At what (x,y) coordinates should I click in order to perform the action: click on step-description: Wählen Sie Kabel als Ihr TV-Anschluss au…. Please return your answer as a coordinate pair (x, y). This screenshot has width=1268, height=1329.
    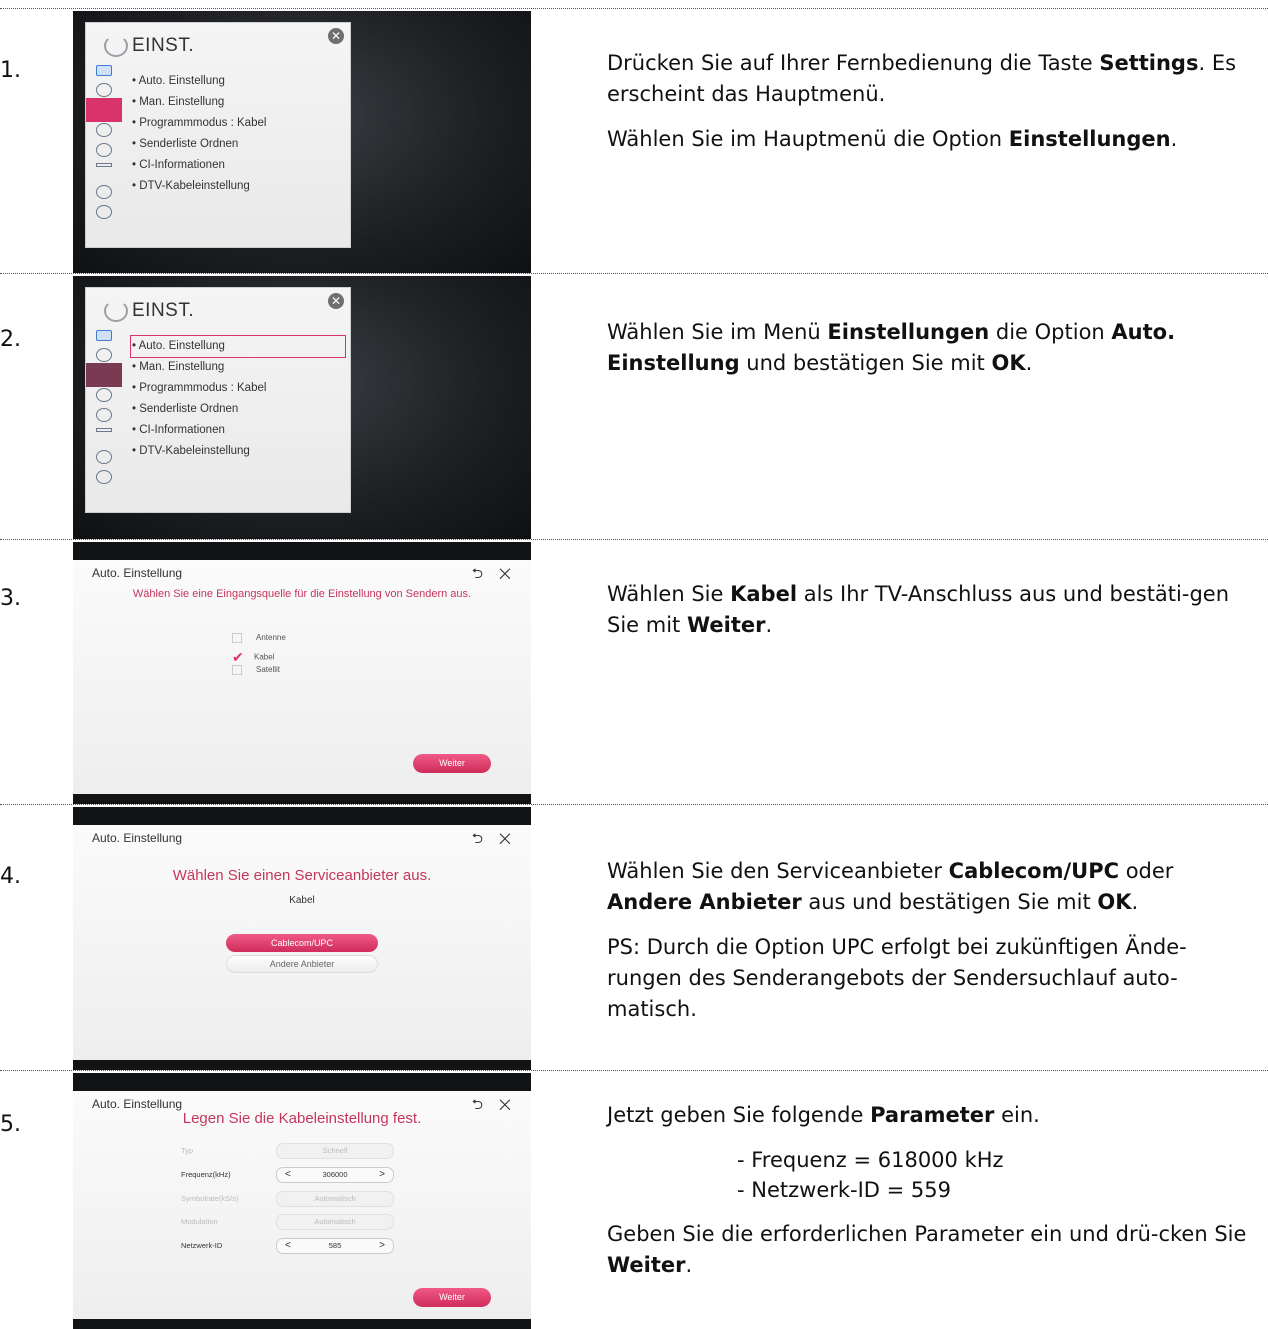
    Looking at the image, I should click on (932, 617).